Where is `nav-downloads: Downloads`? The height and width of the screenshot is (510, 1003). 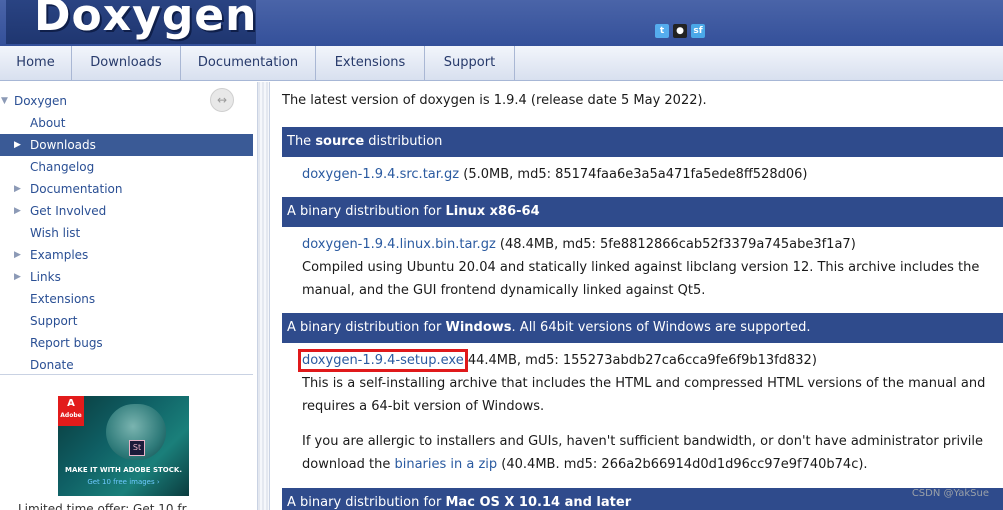
nav-downloads: Downloads is located at coordinates (126, 63).